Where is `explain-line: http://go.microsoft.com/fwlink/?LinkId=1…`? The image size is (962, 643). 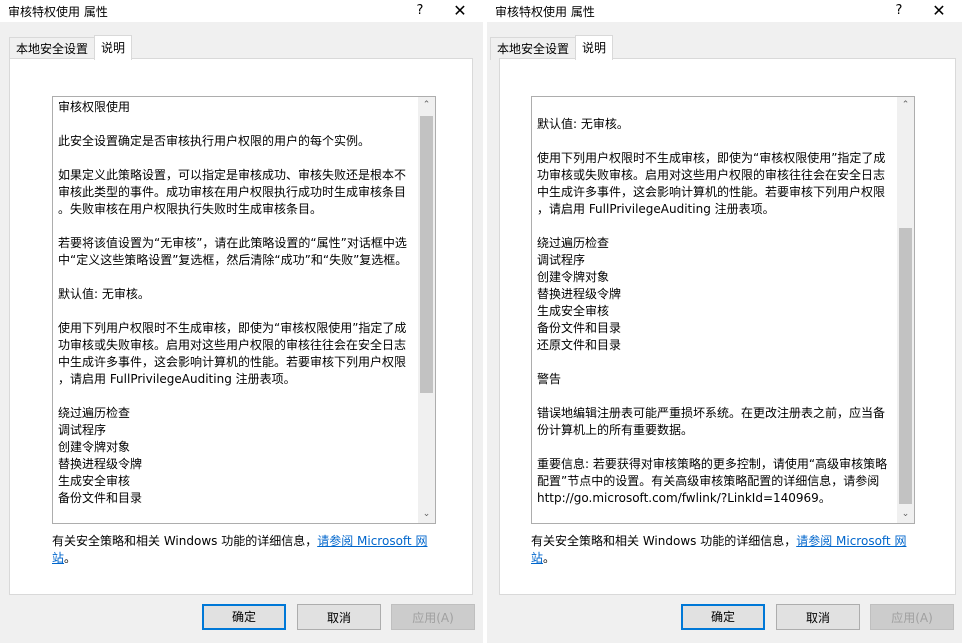 explain-line: http://go.microsoft.com/fwlink/?LinkId=1… is located at coordinates (684, 498).